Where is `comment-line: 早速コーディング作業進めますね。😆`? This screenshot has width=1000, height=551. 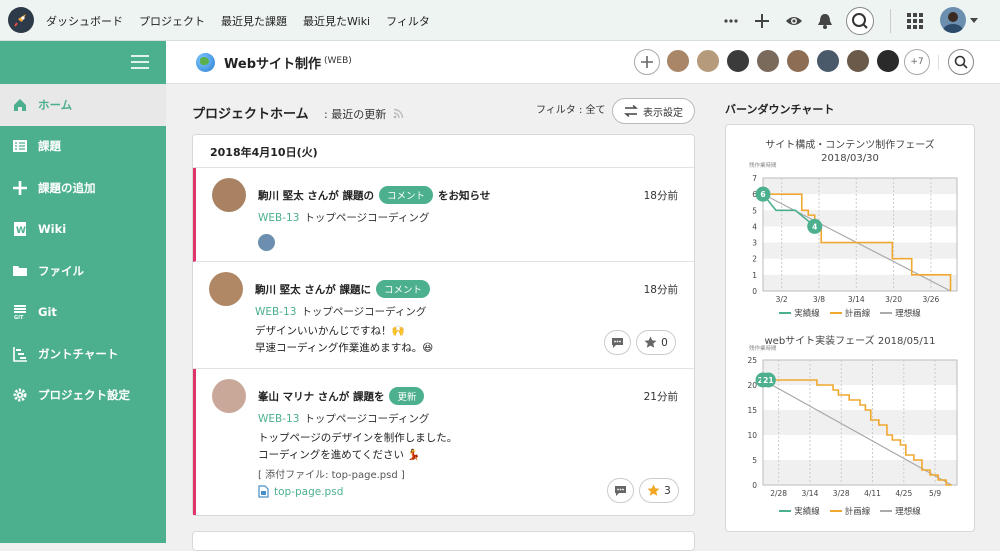
comment-line: 早速コーディング作業進めますね。😆 is located at coordinates (344, 348).